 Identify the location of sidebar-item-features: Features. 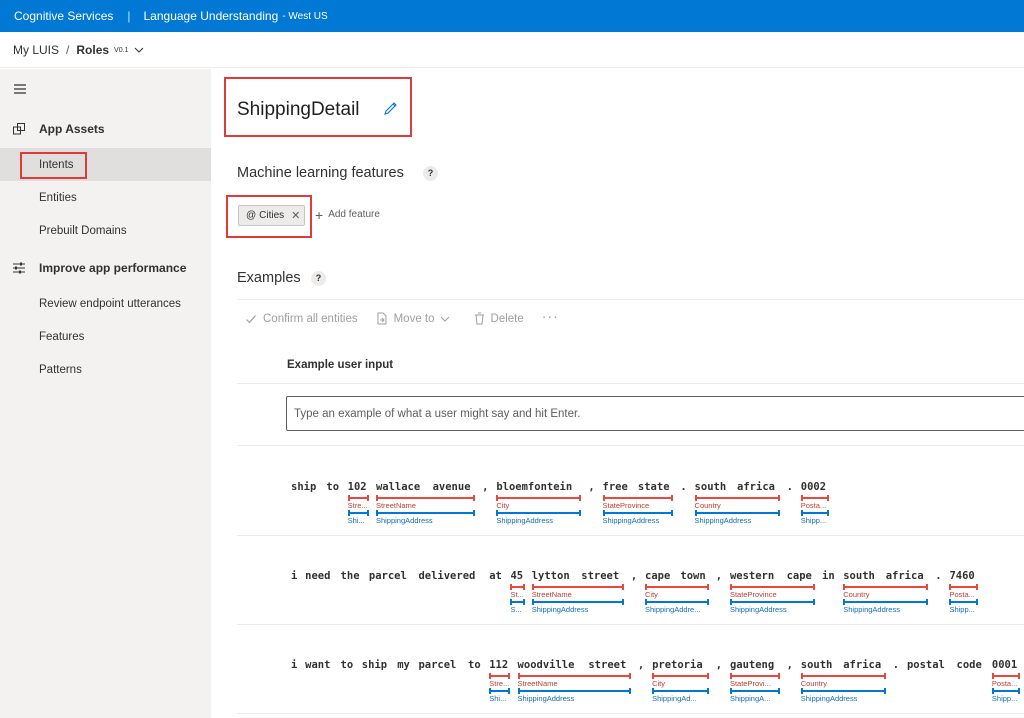
(105, 336).